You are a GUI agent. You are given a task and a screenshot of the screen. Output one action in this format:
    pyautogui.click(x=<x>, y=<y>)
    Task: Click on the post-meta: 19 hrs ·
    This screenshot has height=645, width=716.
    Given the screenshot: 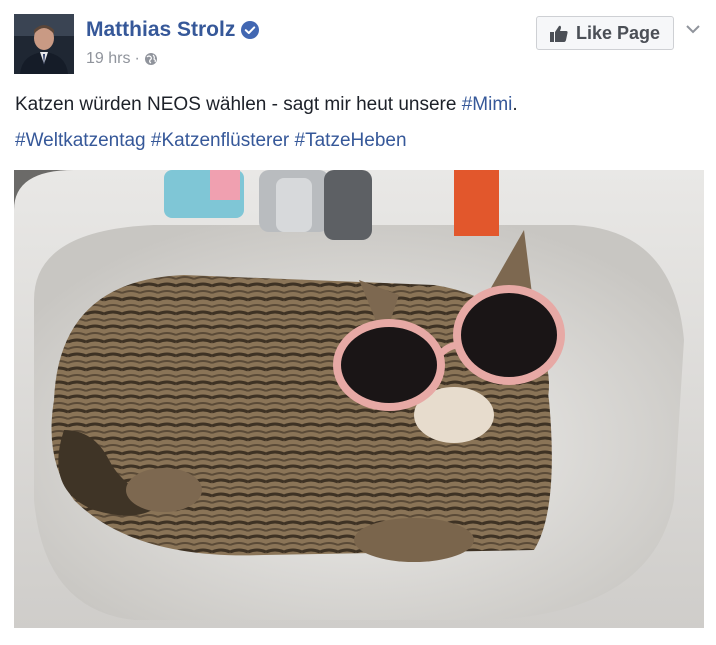 What is the action you would take?
    pyautogui.click(x=122, y=59)
    